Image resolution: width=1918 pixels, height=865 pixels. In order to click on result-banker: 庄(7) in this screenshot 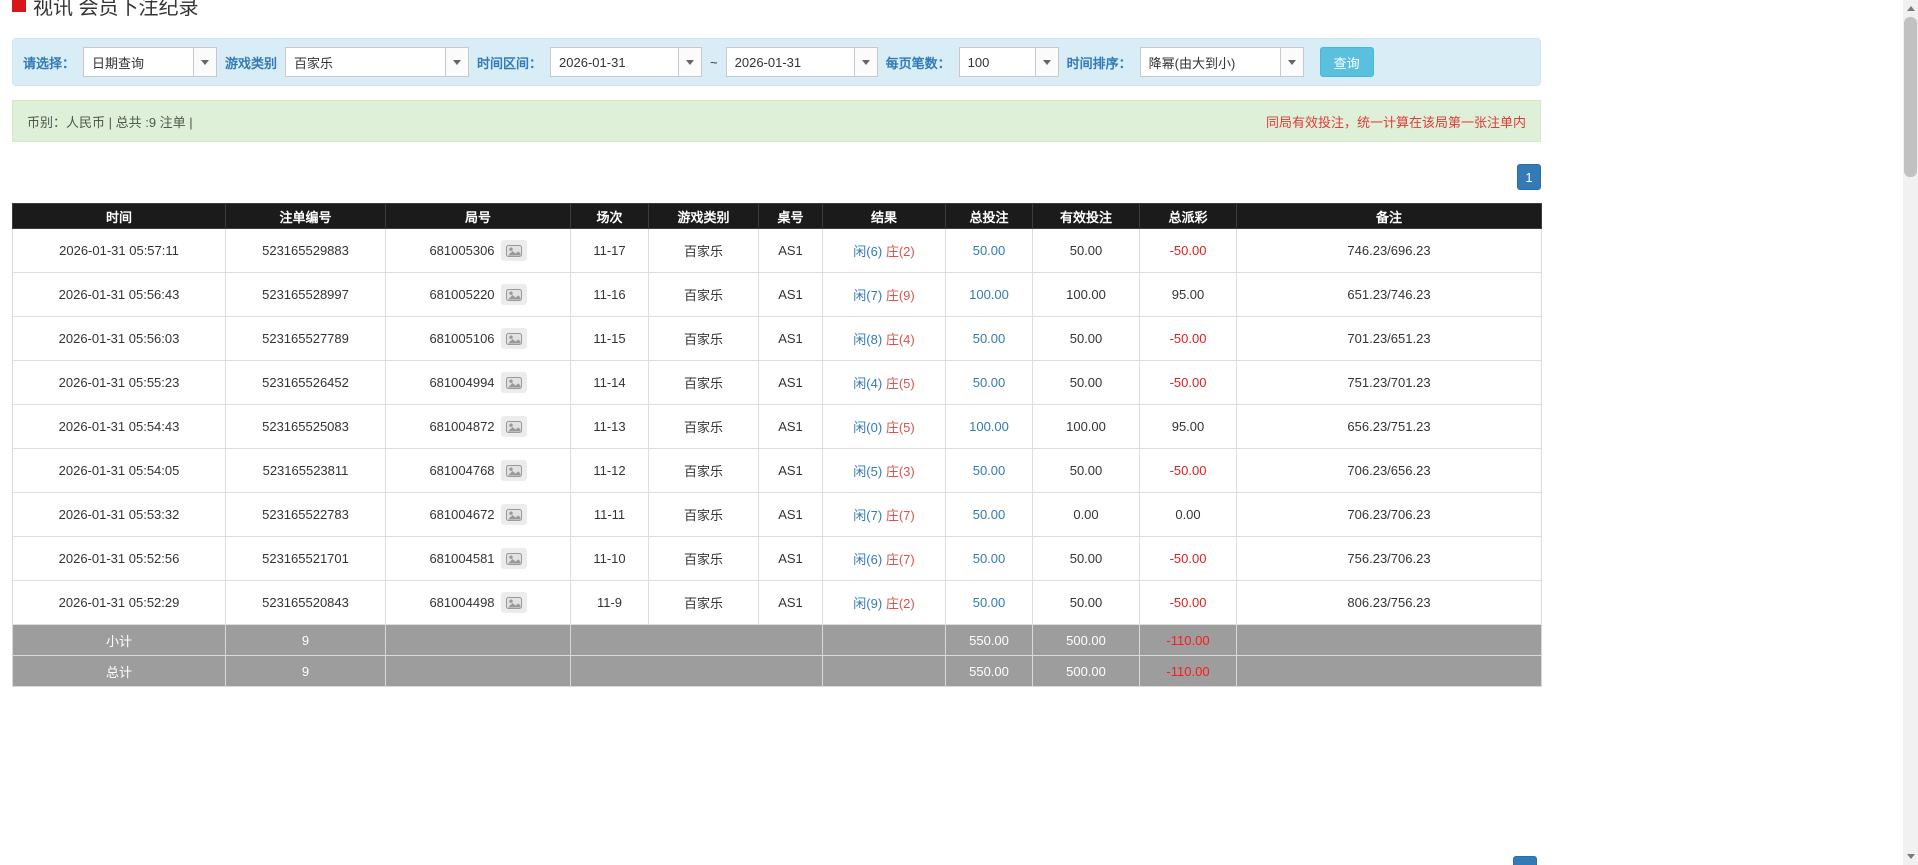, I will do `click(900, 515)`.